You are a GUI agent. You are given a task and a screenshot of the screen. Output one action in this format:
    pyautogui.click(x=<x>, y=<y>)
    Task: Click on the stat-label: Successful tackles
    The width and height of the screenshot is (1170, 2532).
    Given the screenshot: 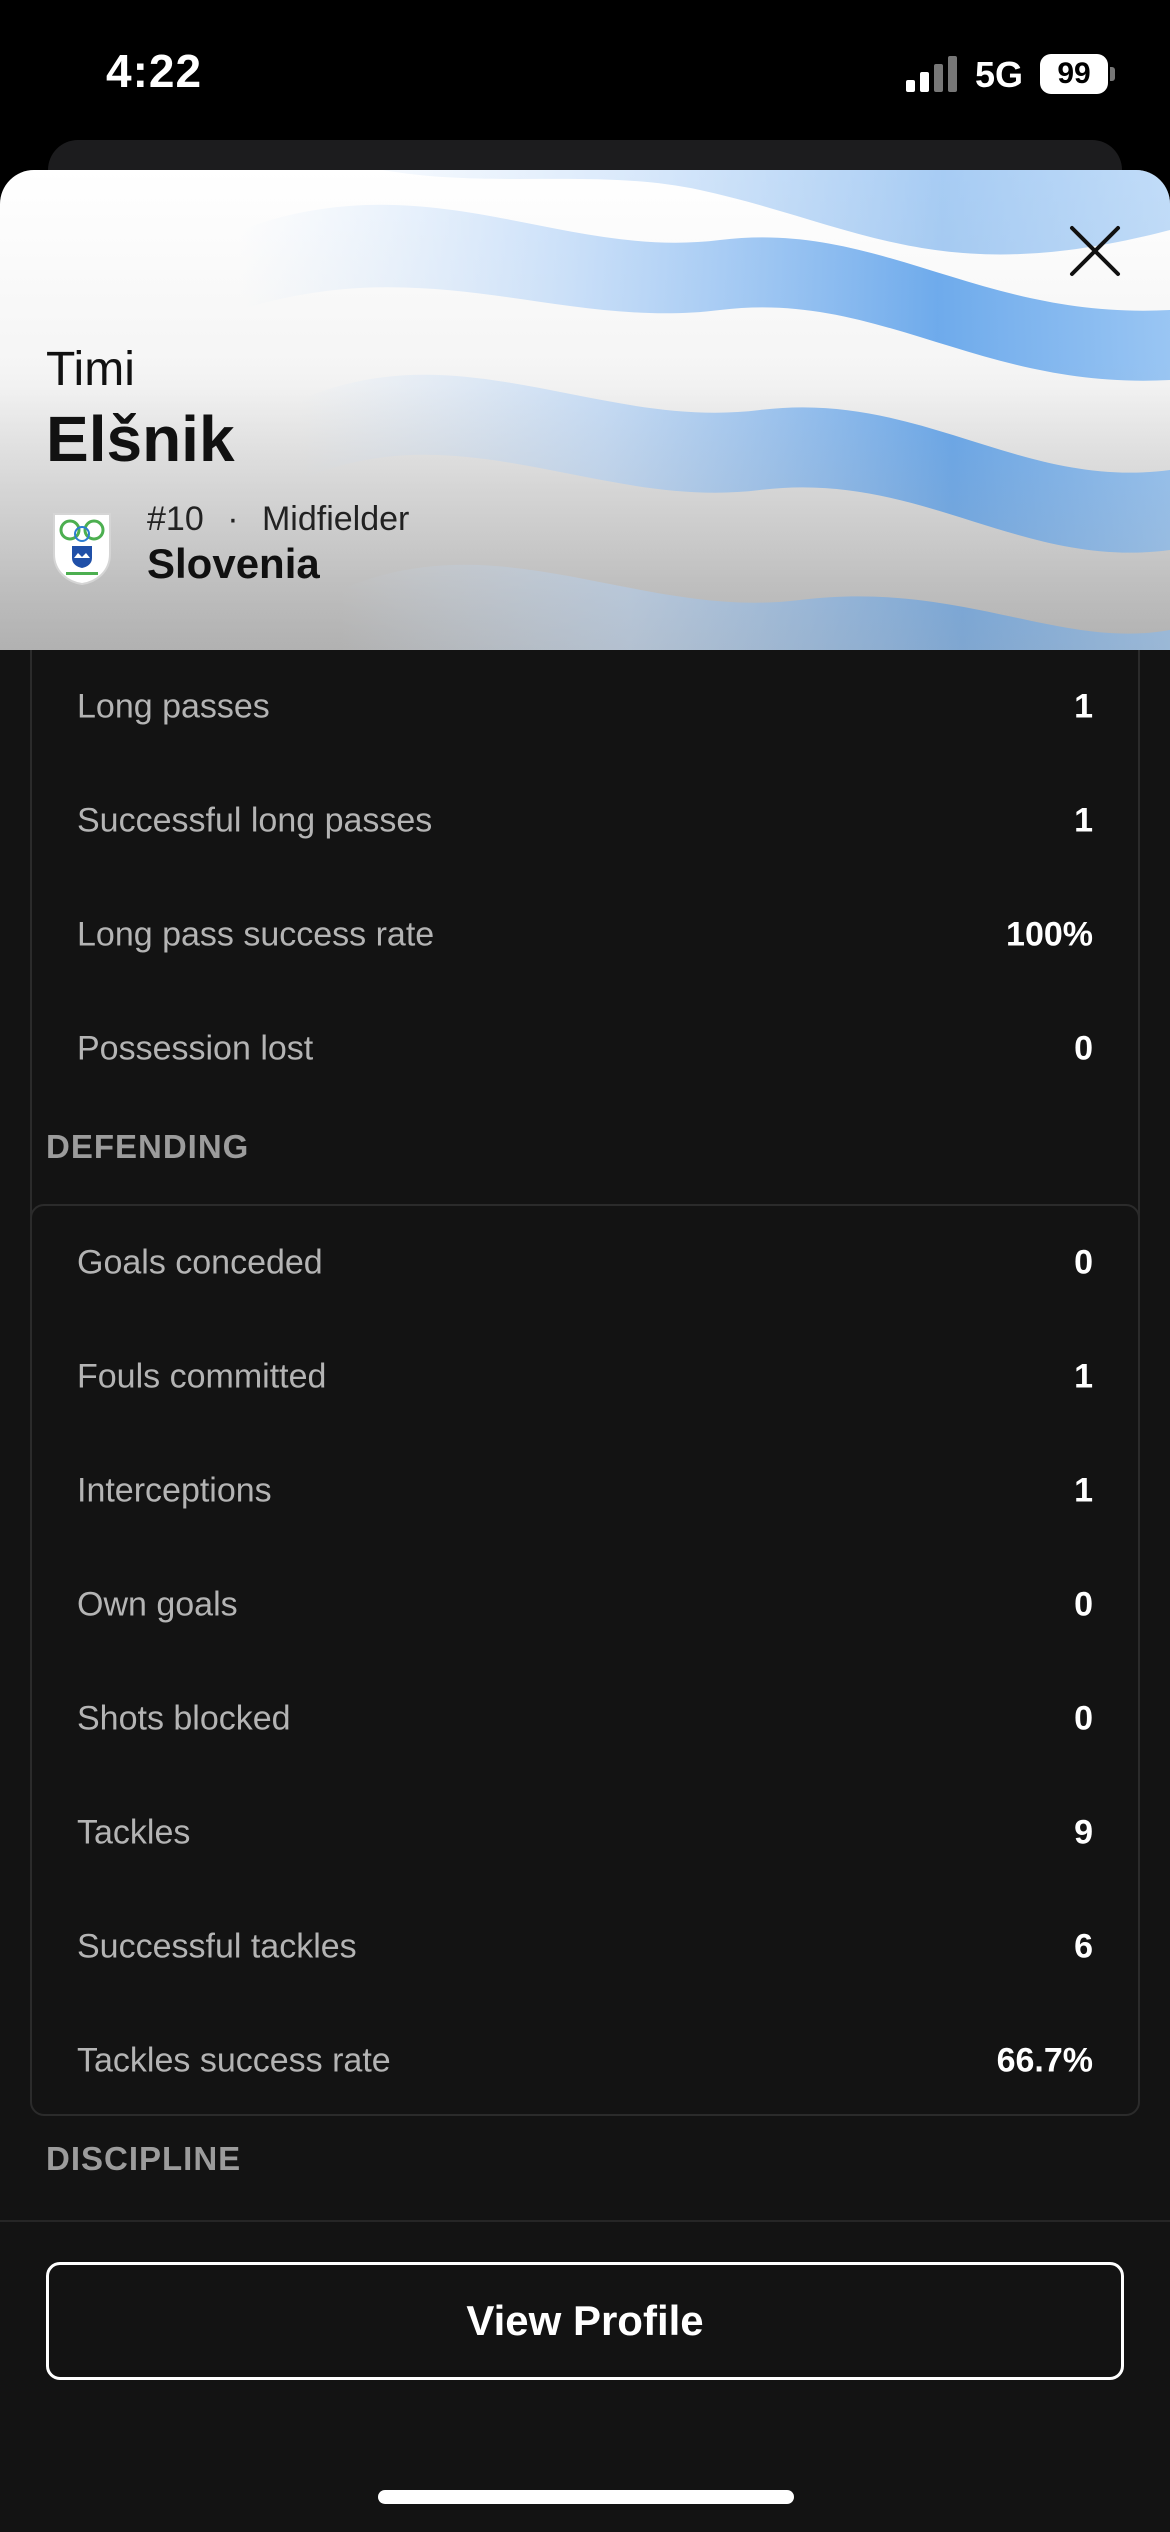 What is the action you would take?
    pyautogui.click(x=217, y=1946)
    